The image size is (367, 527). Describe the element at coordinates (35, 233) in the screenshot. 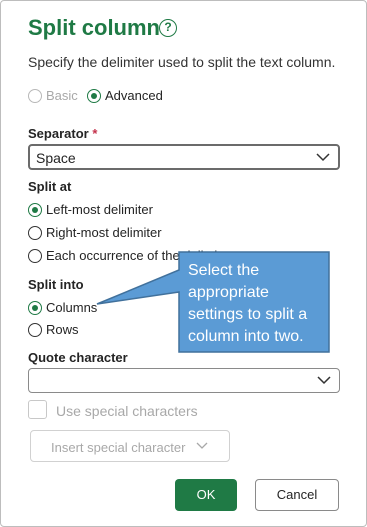

I see `radio-right-most` at that location.